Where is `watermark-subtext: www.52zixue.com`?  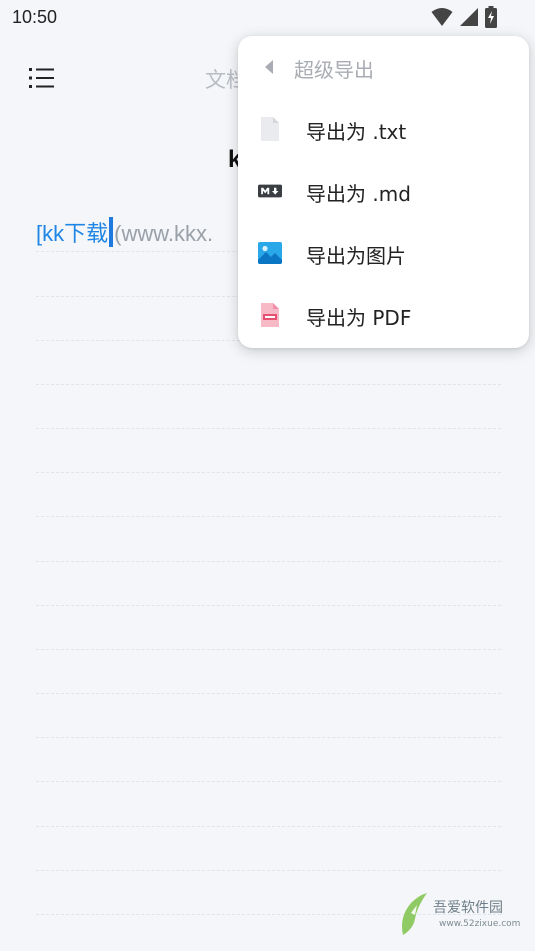
watermark-subtext: www.52zixue.com is located at coordinates (480, 924).